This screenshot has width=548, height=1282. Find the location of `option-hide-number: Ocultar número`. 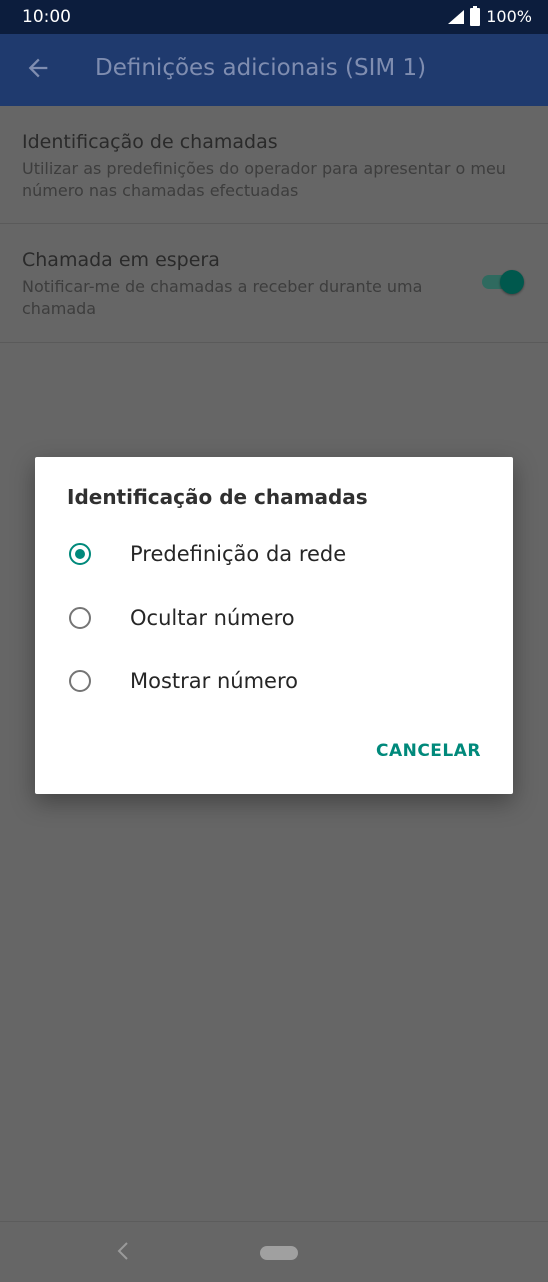

option-hide-number: Ocultar número is located at coordinates (274, 621).